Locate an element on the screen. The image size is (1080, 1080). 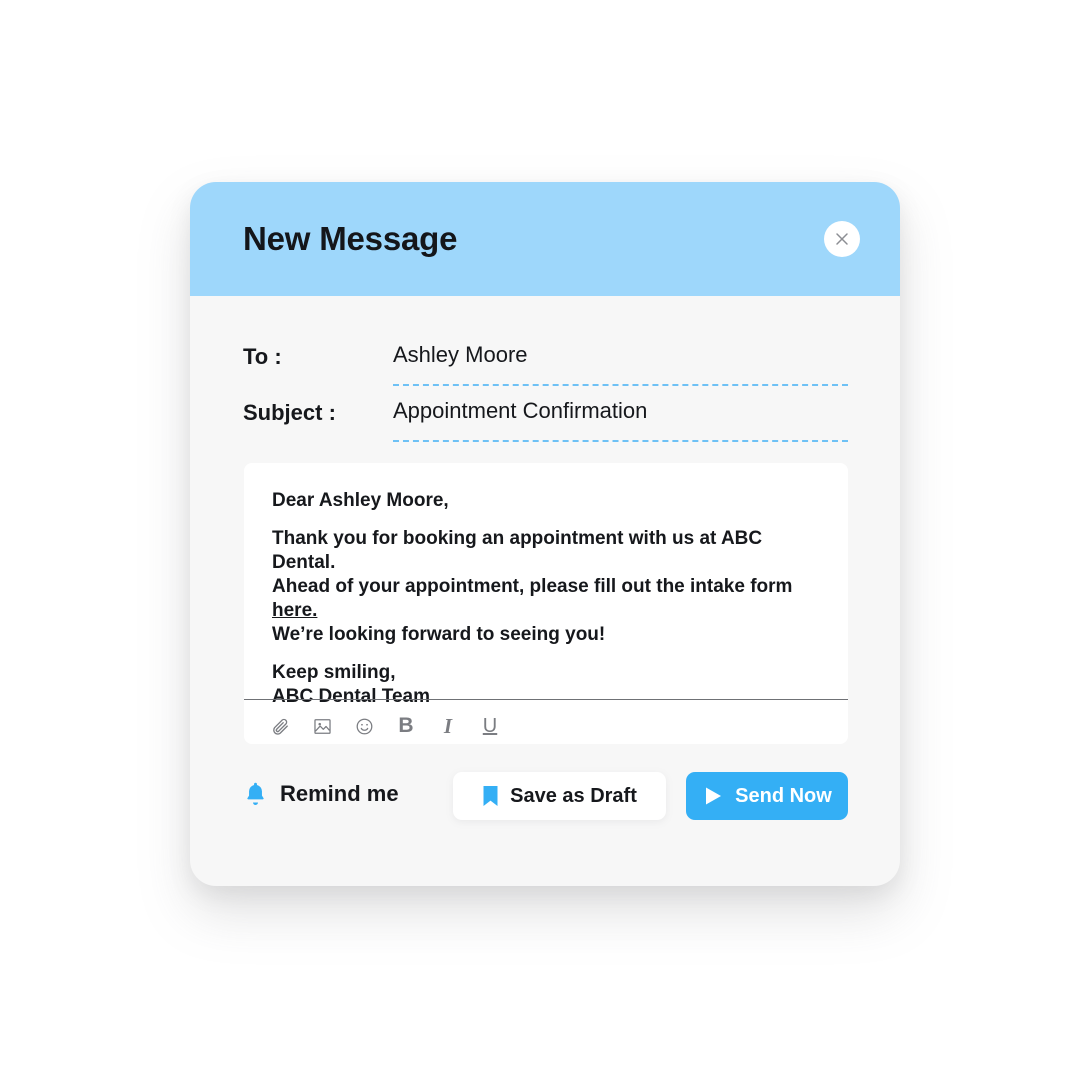
remind-me-button: Remind me is located at coordinates (321, 794).